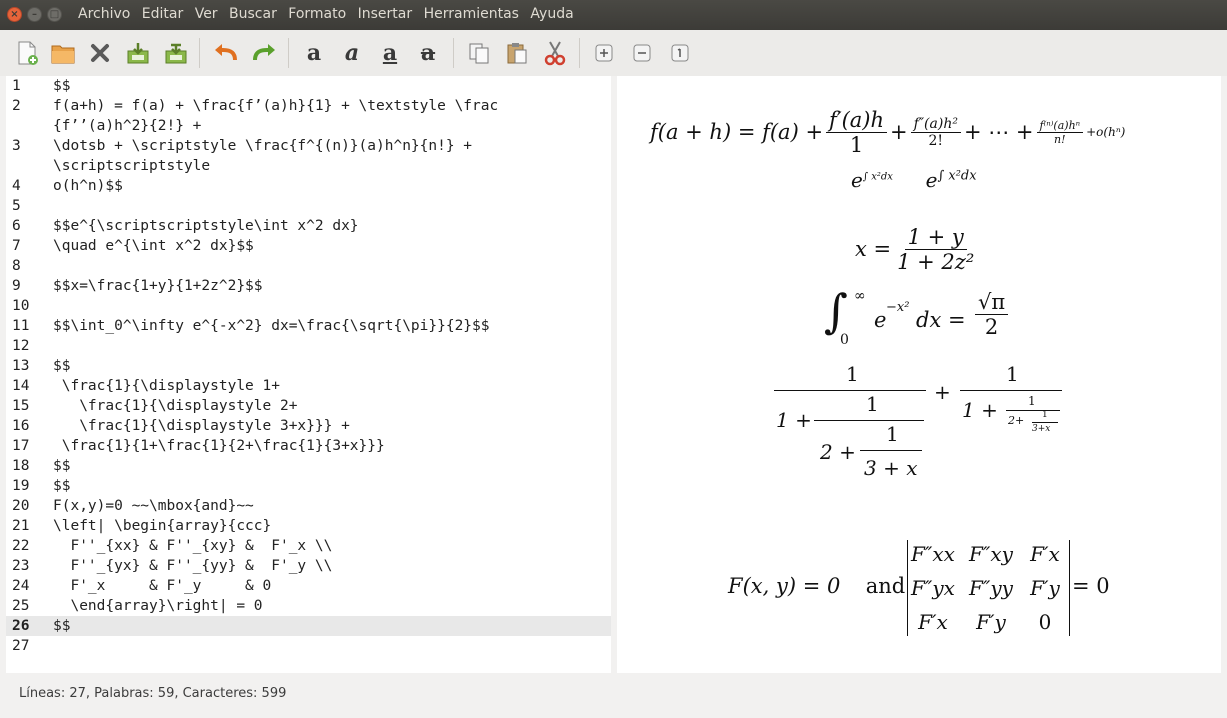 The width and height of the screenshot is (1227, 718). I want to click on minimize-icon: –, so click(34, 14).